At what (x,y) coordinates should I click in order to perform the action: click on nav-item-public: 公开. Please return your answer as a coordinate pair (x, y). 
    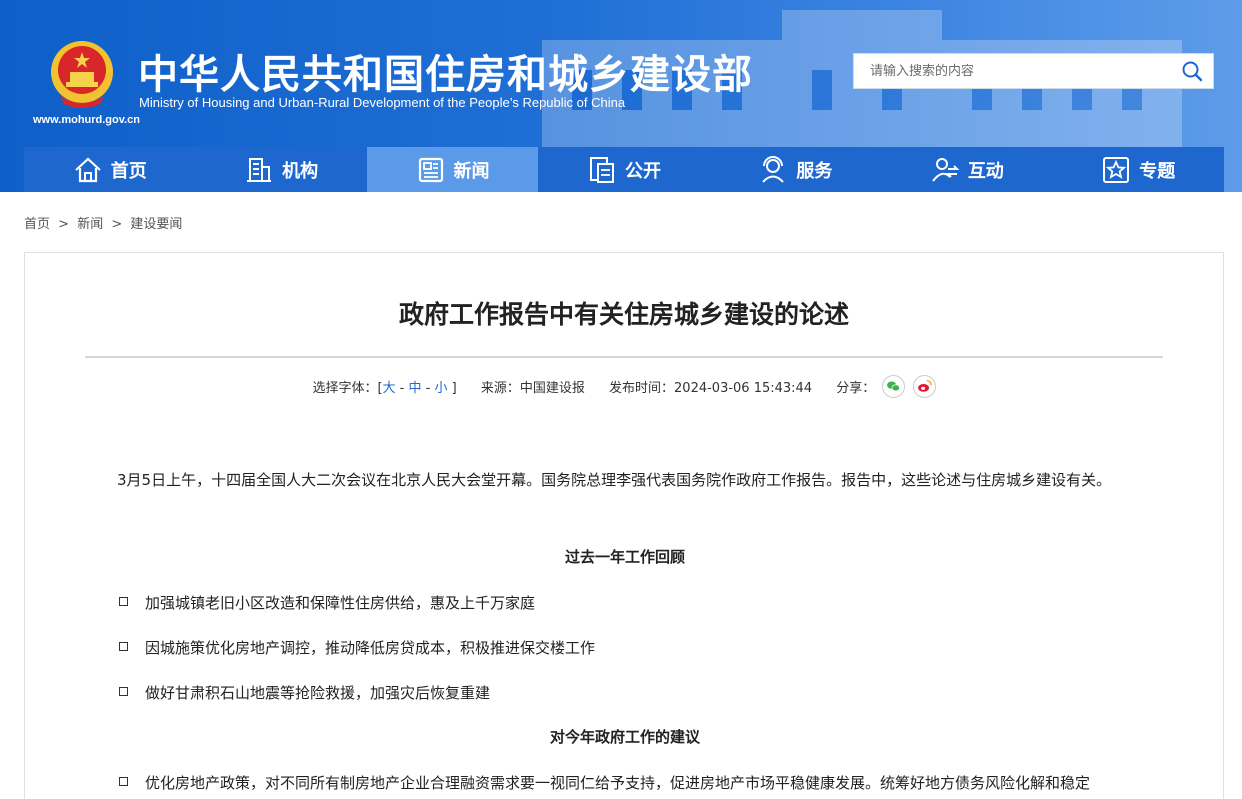
    Looking at the image, I should click on (623, 169).